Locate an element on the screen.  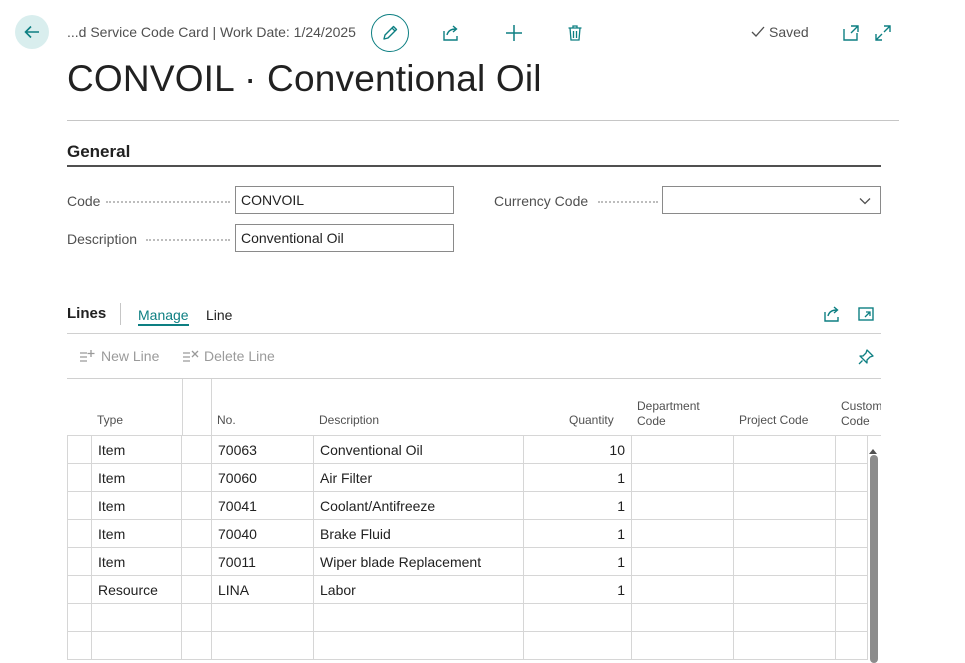
column-header-description: Description is located at coordinates (349, 420).